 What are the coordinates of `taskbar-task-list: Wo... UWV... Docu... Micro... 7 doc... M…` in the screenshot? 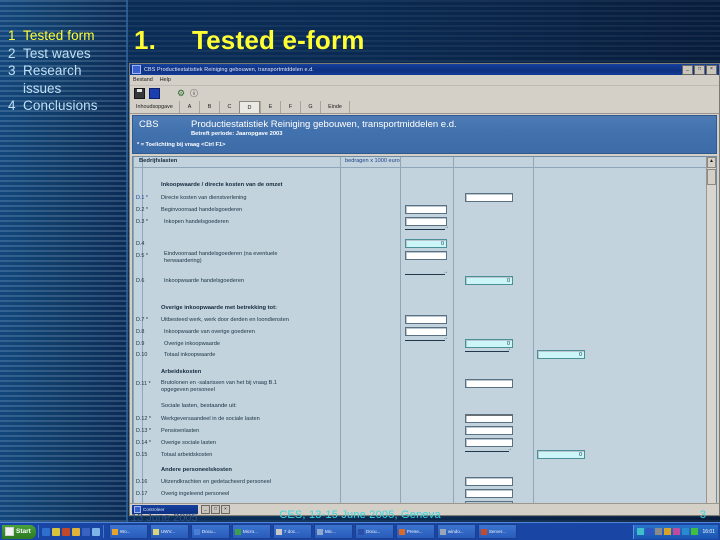 It's located at (370, 531).